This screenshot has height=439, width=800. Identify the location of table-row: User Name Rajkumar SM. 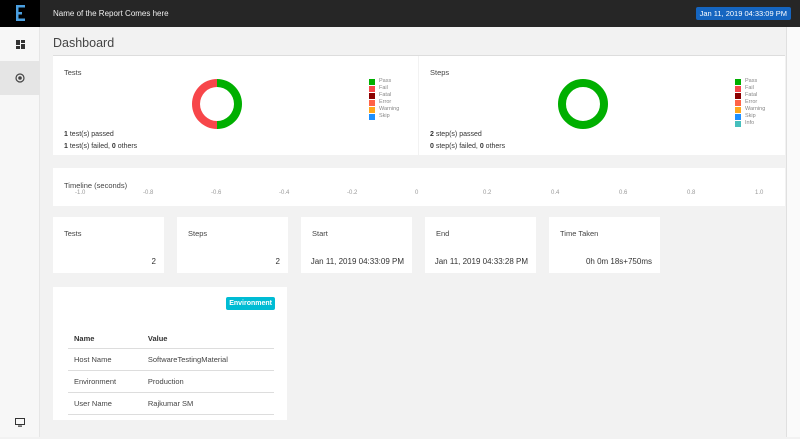
(171, 403).